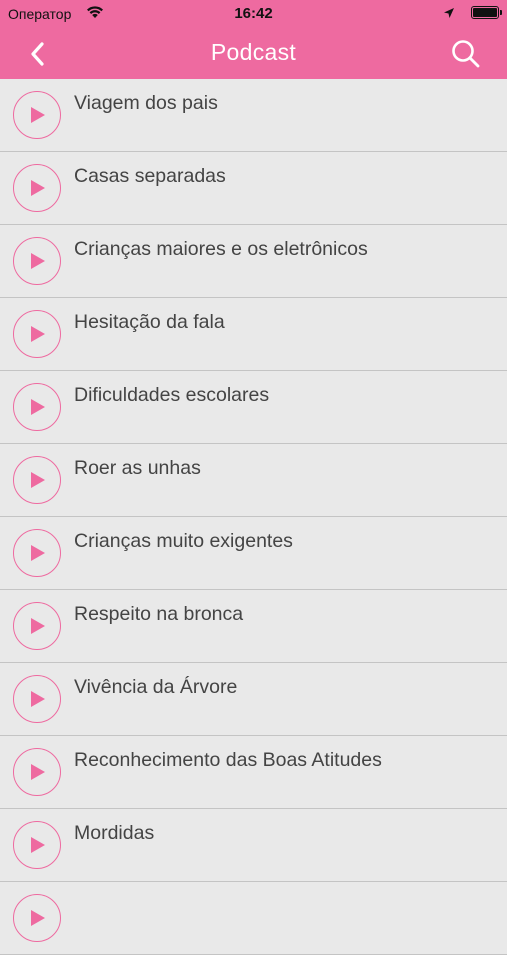 The height and width of the screenshot is (955, 507). Describe the element at coordinates (253, 553) in the screenshot. I see `podcast-row: Crianças muito exigentes` at that location.